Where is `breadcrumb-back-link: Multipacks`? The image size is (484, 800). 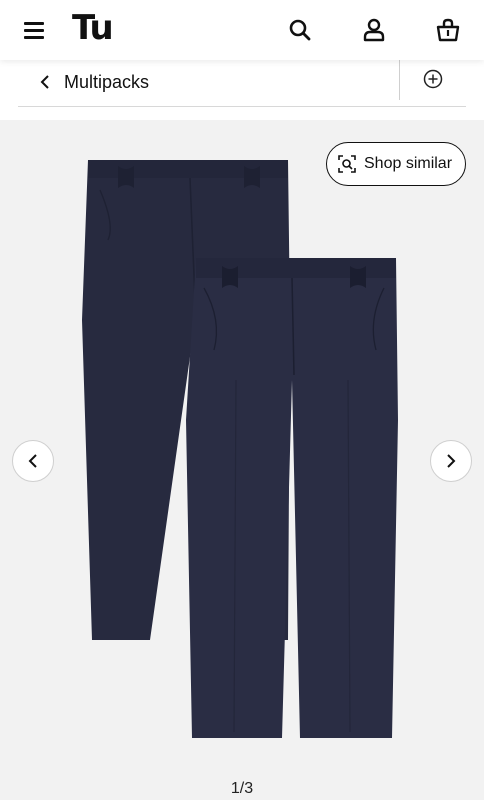 breadcrumb-back-link: Multipacks is located at coordinates (93, 82).